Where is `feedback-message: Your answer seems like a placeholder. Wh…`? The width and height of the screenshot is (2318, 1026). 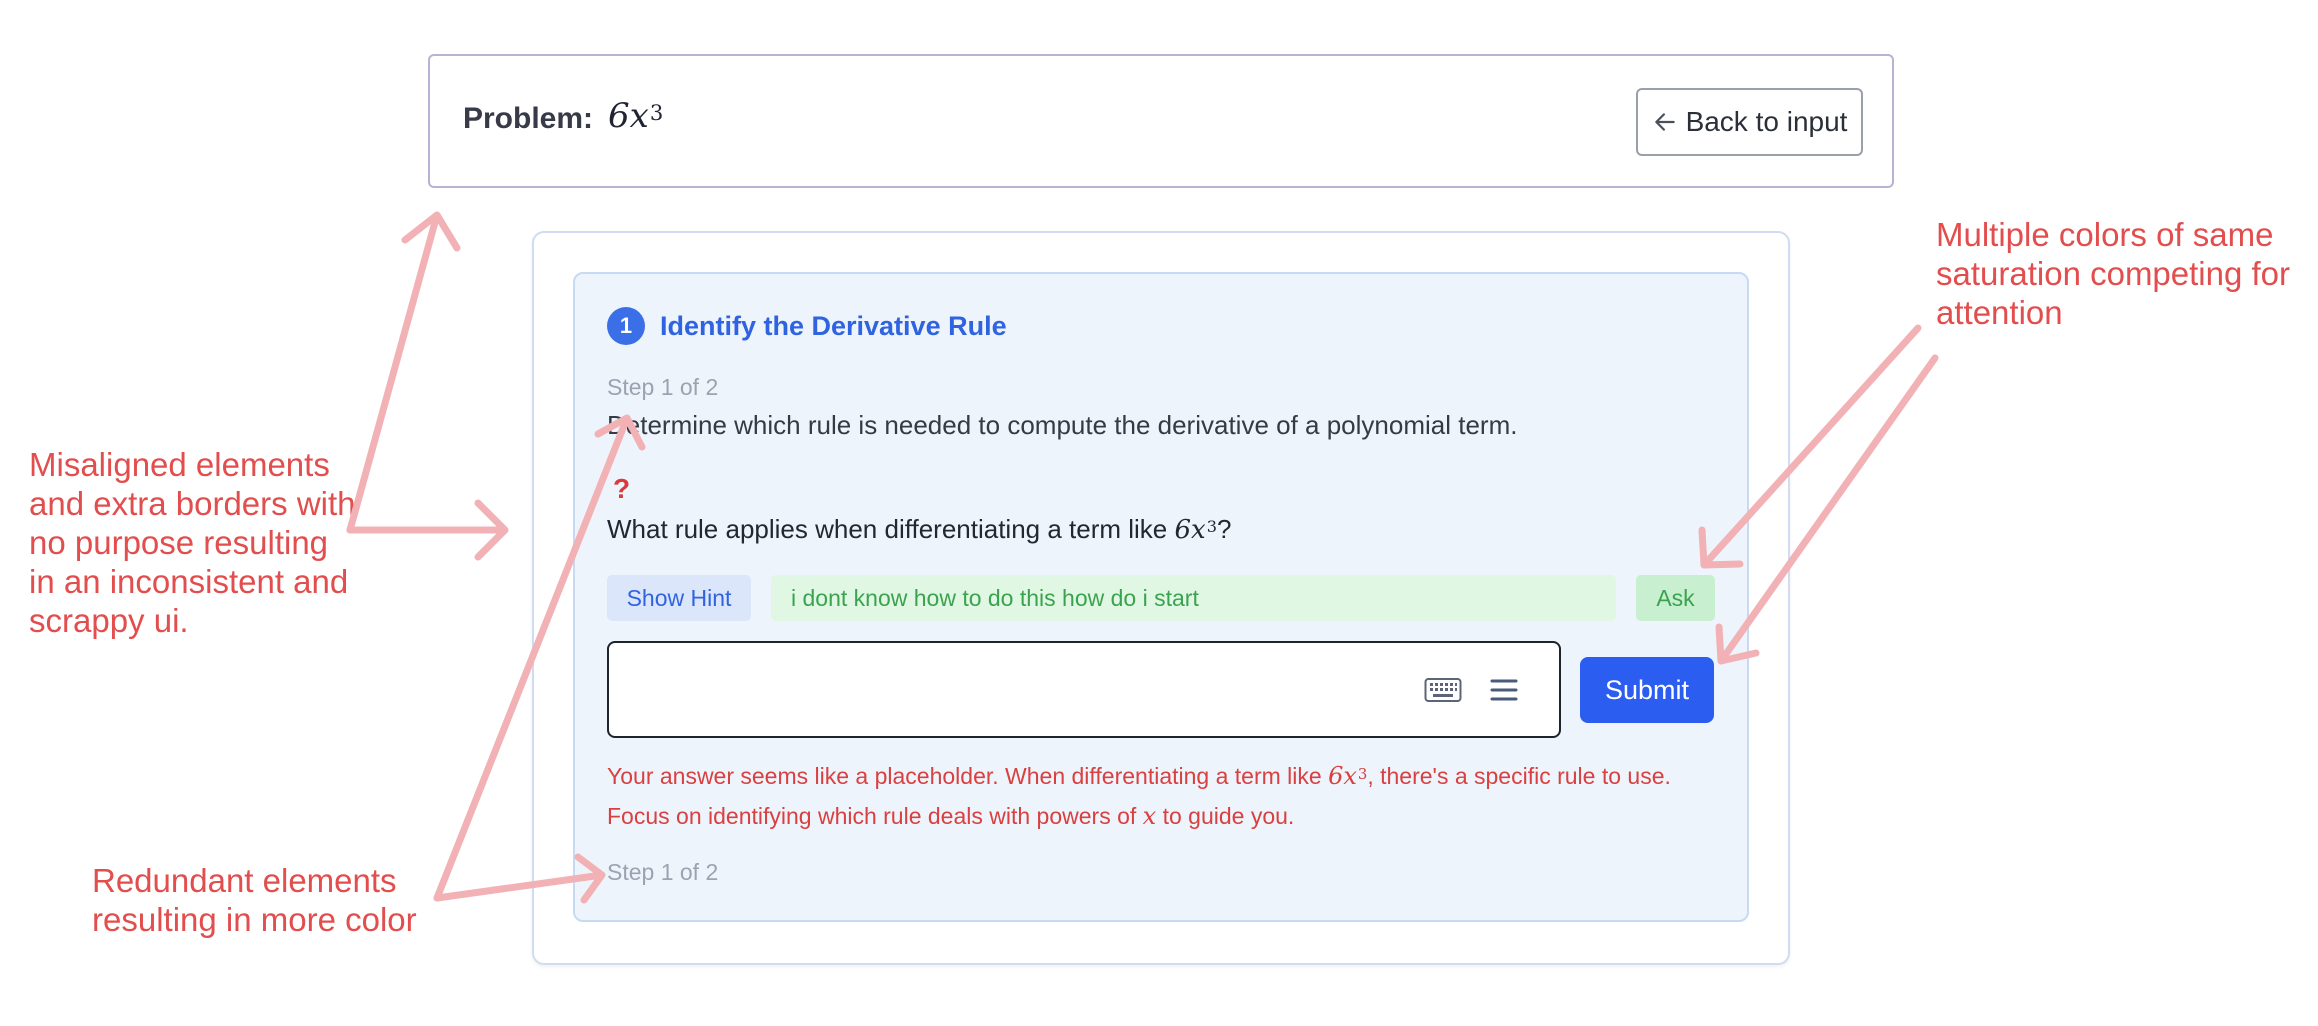 feedback-message: Your answer seems like a placeholder. Wh… is located at coordinates (1167, 796).